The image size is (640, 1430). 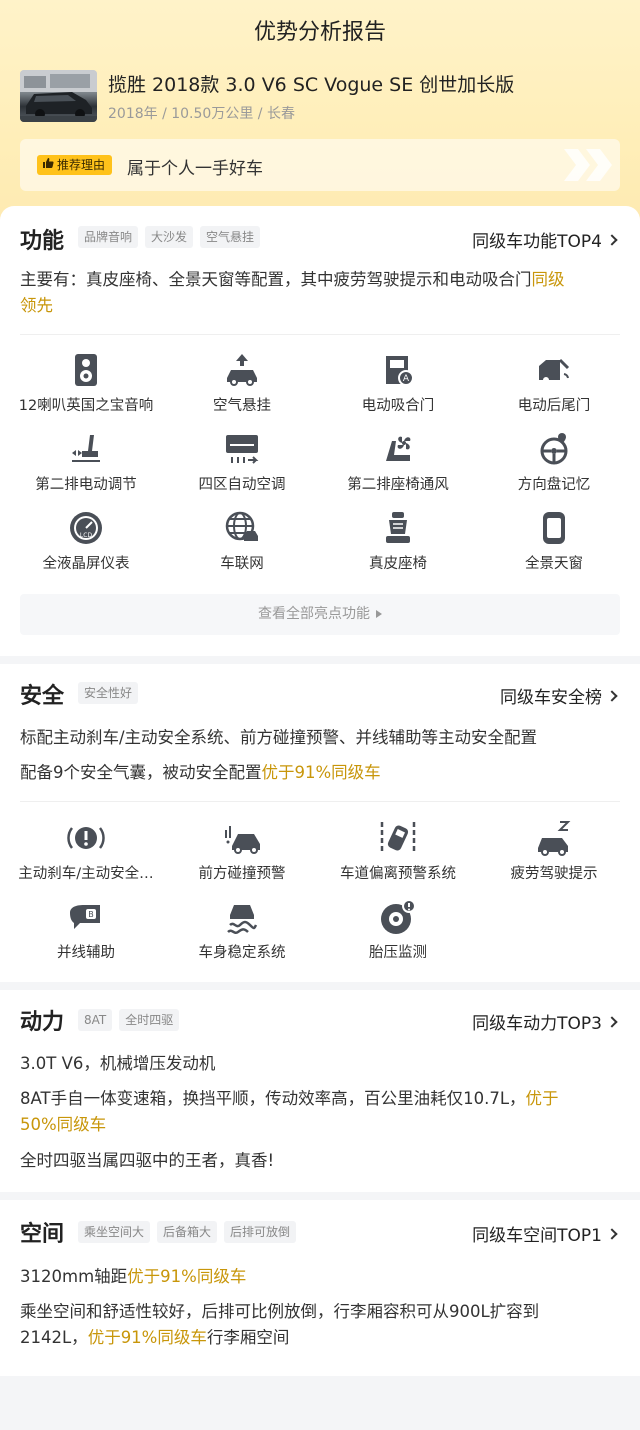 I want to click on recommend-reason-tag: 推荐理由, so click(x=75, y=165).